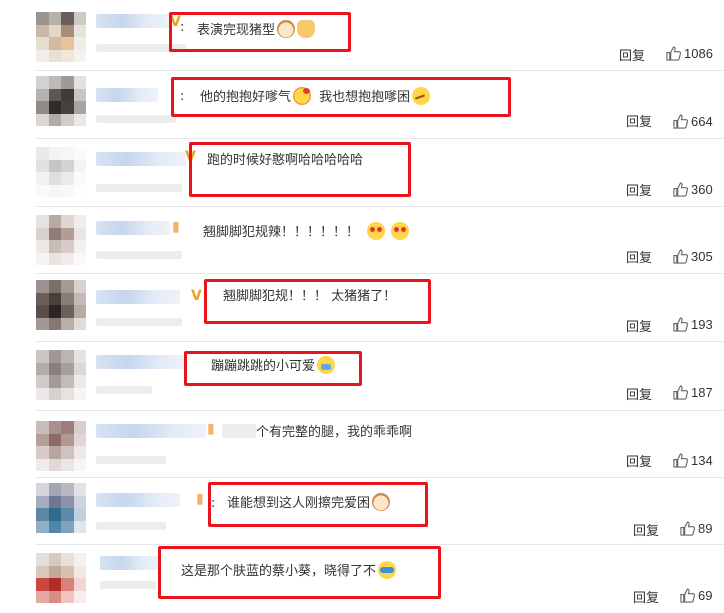 This screenshot has height=613, width=724. Describe the element at coordinates (362, 376) in the screenshot. I see `comment-row: 蹦蹦跳跳的小可爱 回复 187` at that location.